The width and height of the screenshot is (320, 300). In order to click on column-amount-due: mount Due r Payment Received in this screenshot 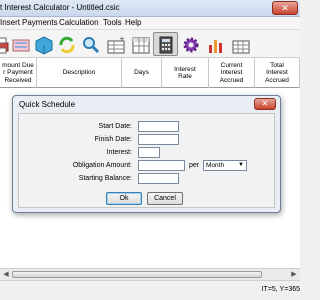, I will do `click(18, 73)`.